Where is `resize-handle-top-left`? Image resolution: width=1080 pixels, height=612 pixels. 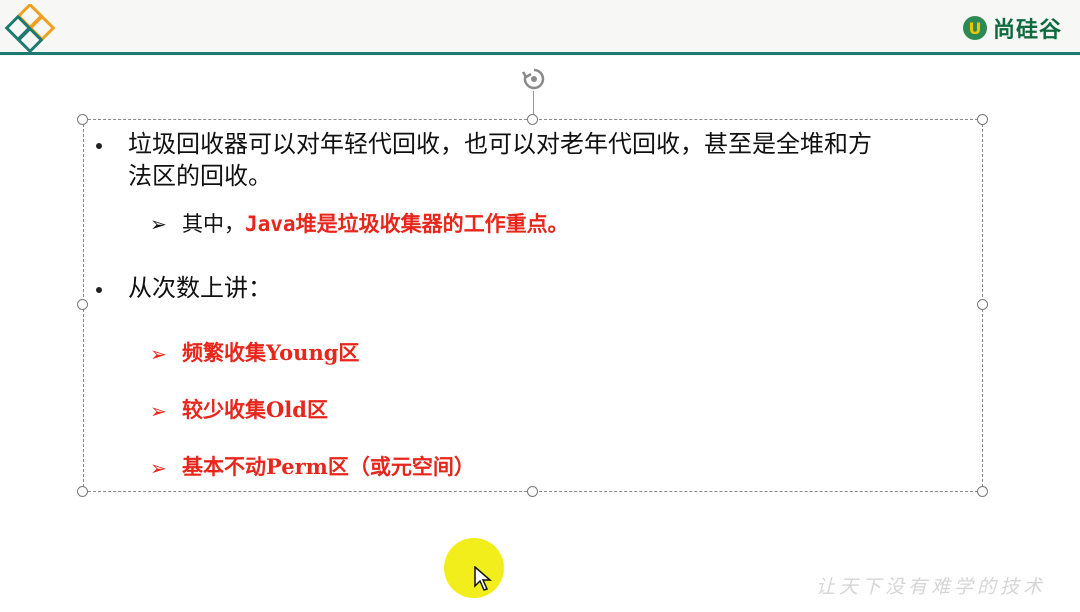
resize-handle-top-left is located at coordinates (82, 119).